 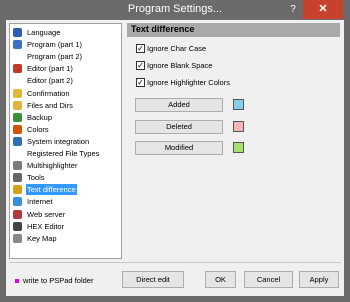 What do you see at coordinates (323, 9) in the screenshot?
I see `close-button: ✕` at bounding box center [323, 9].